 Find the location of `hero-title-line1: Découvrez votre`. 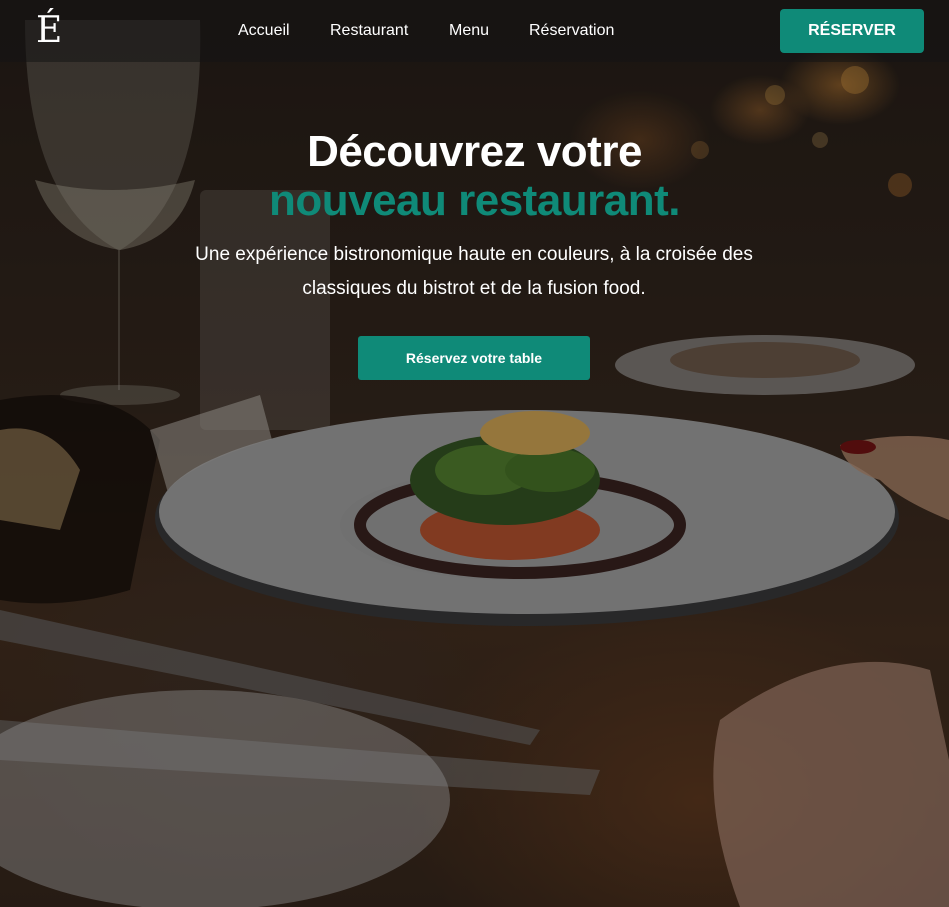

hero-title-line1: Découvrez votre is located at coordinates (474, 151).